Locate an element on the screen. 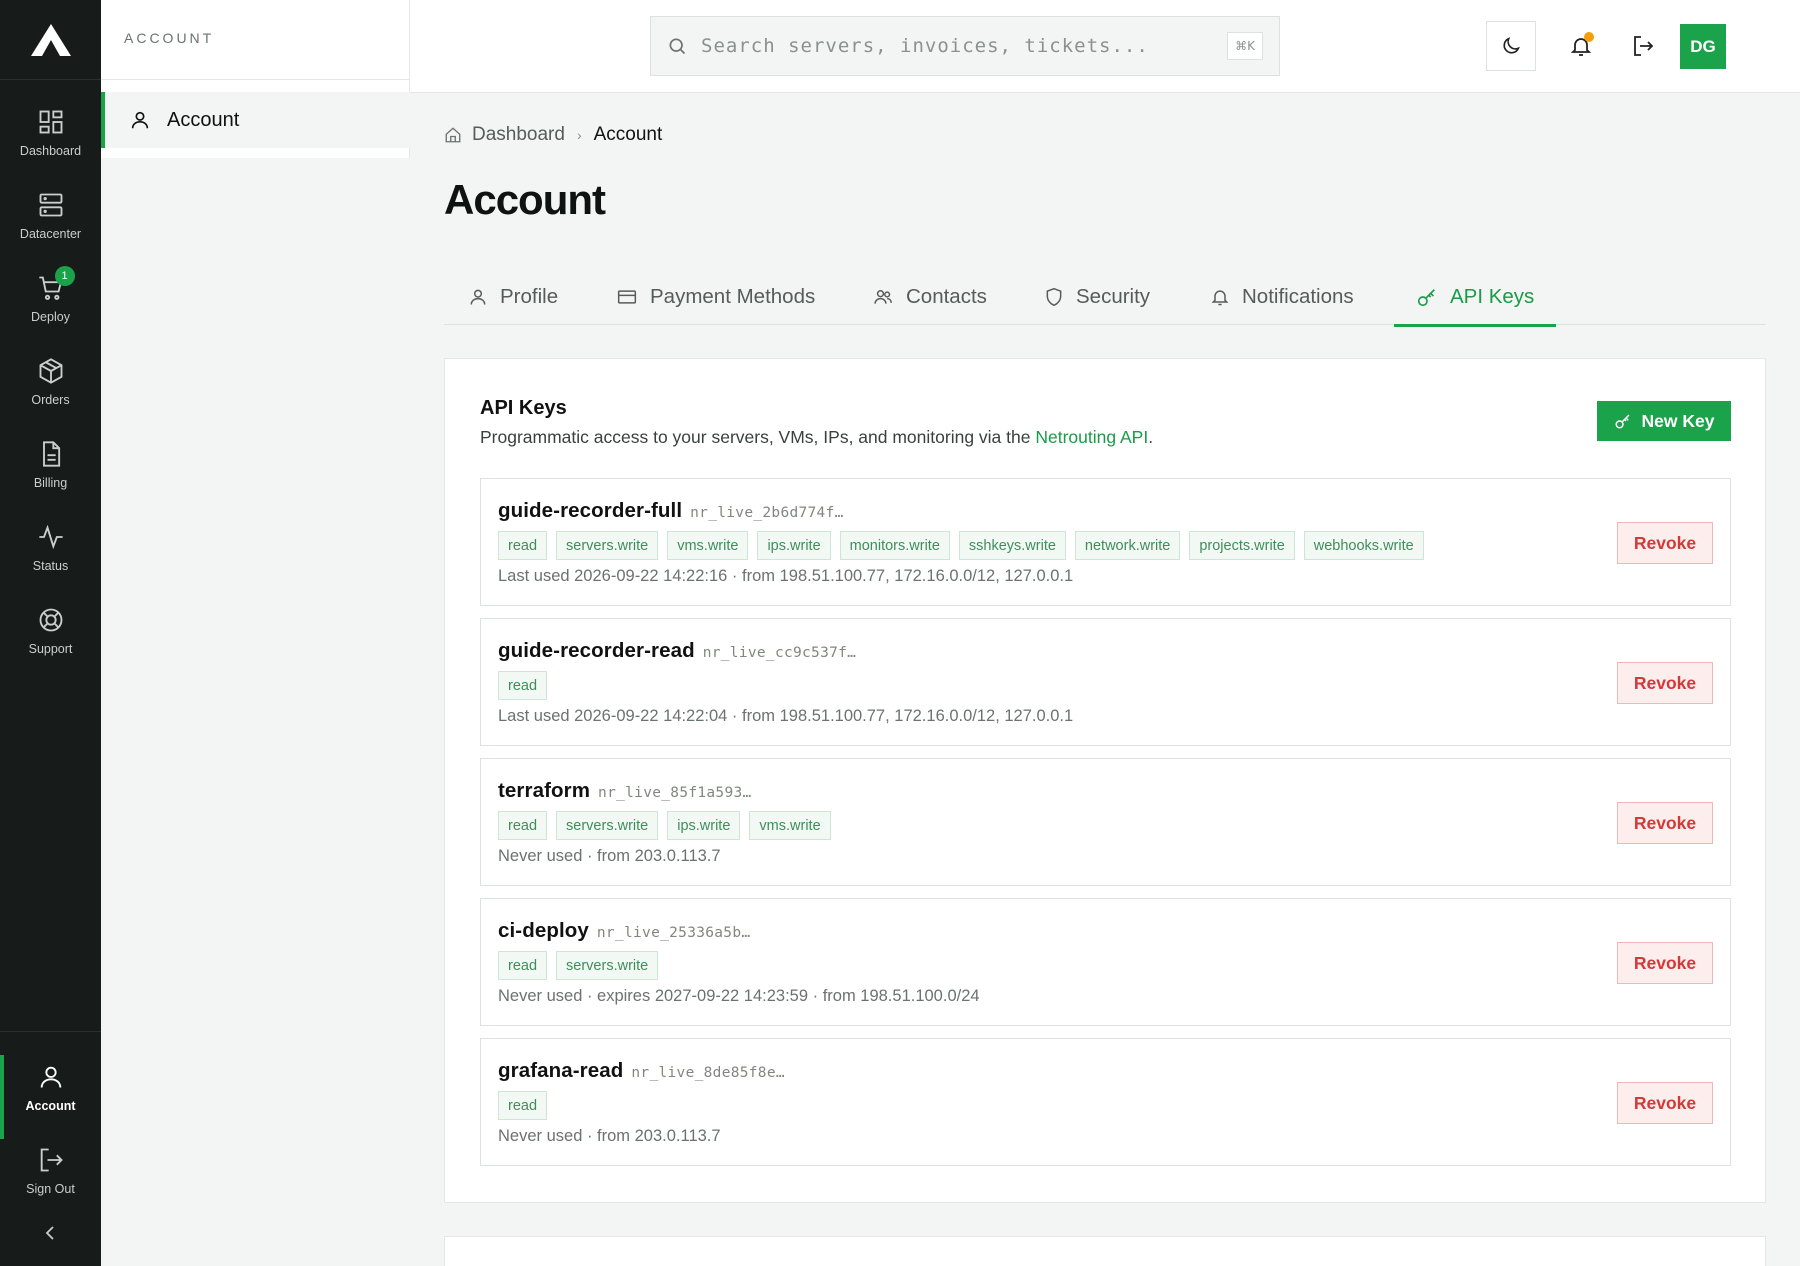 Image resolution: width=1800 pixels, height=1266 pixels. rail-item-support: Support is located at coordinates (50, 636).